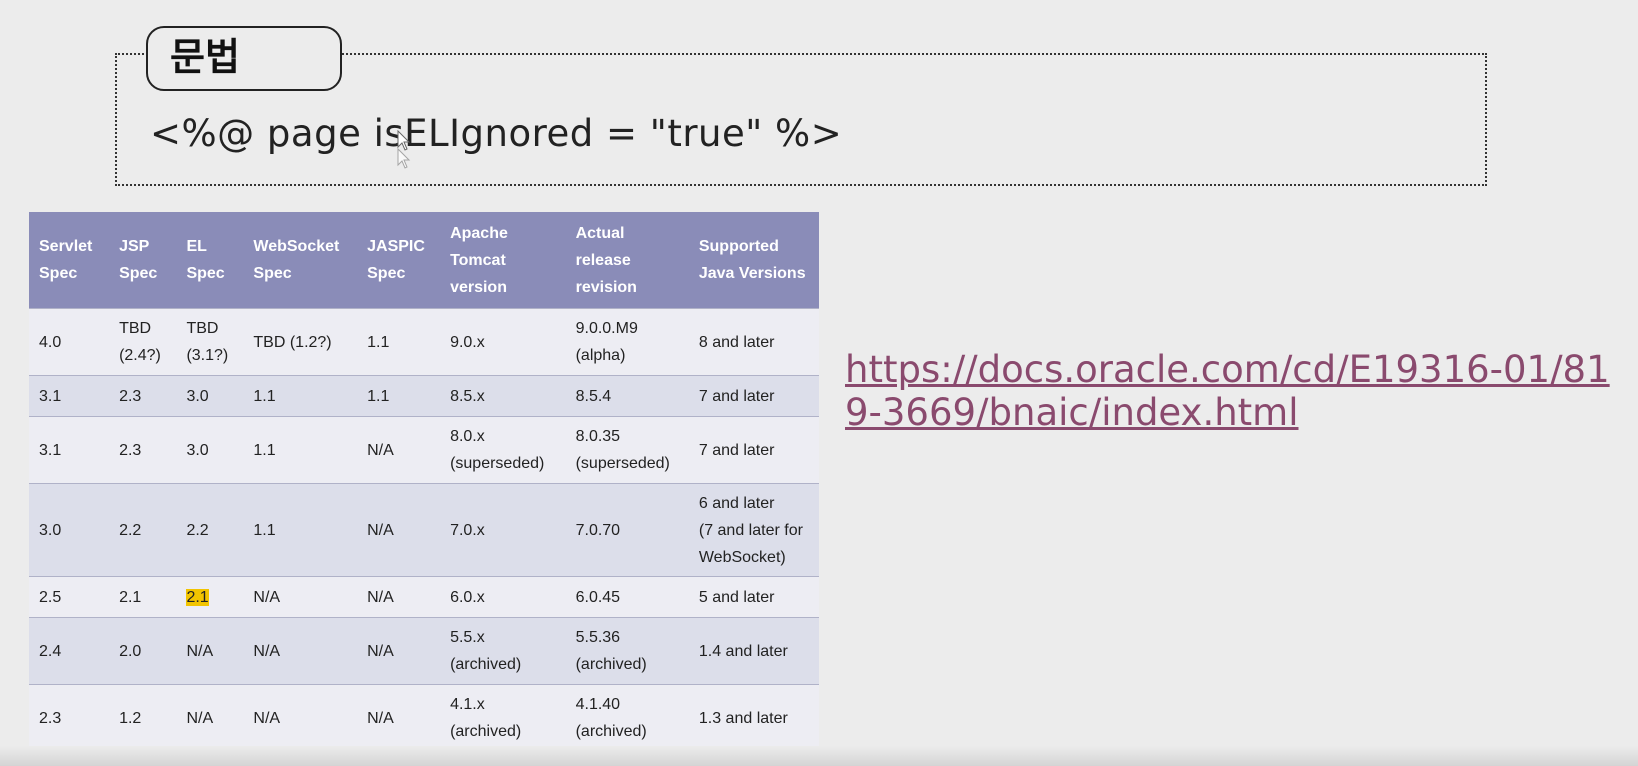 Image resolution: width=1638 pixels, height=766 pixels. What do you see at coordinates (742, 557) in the screenshot?
I see `cell-text: WebSocket)` at bounding box center [742, 557].